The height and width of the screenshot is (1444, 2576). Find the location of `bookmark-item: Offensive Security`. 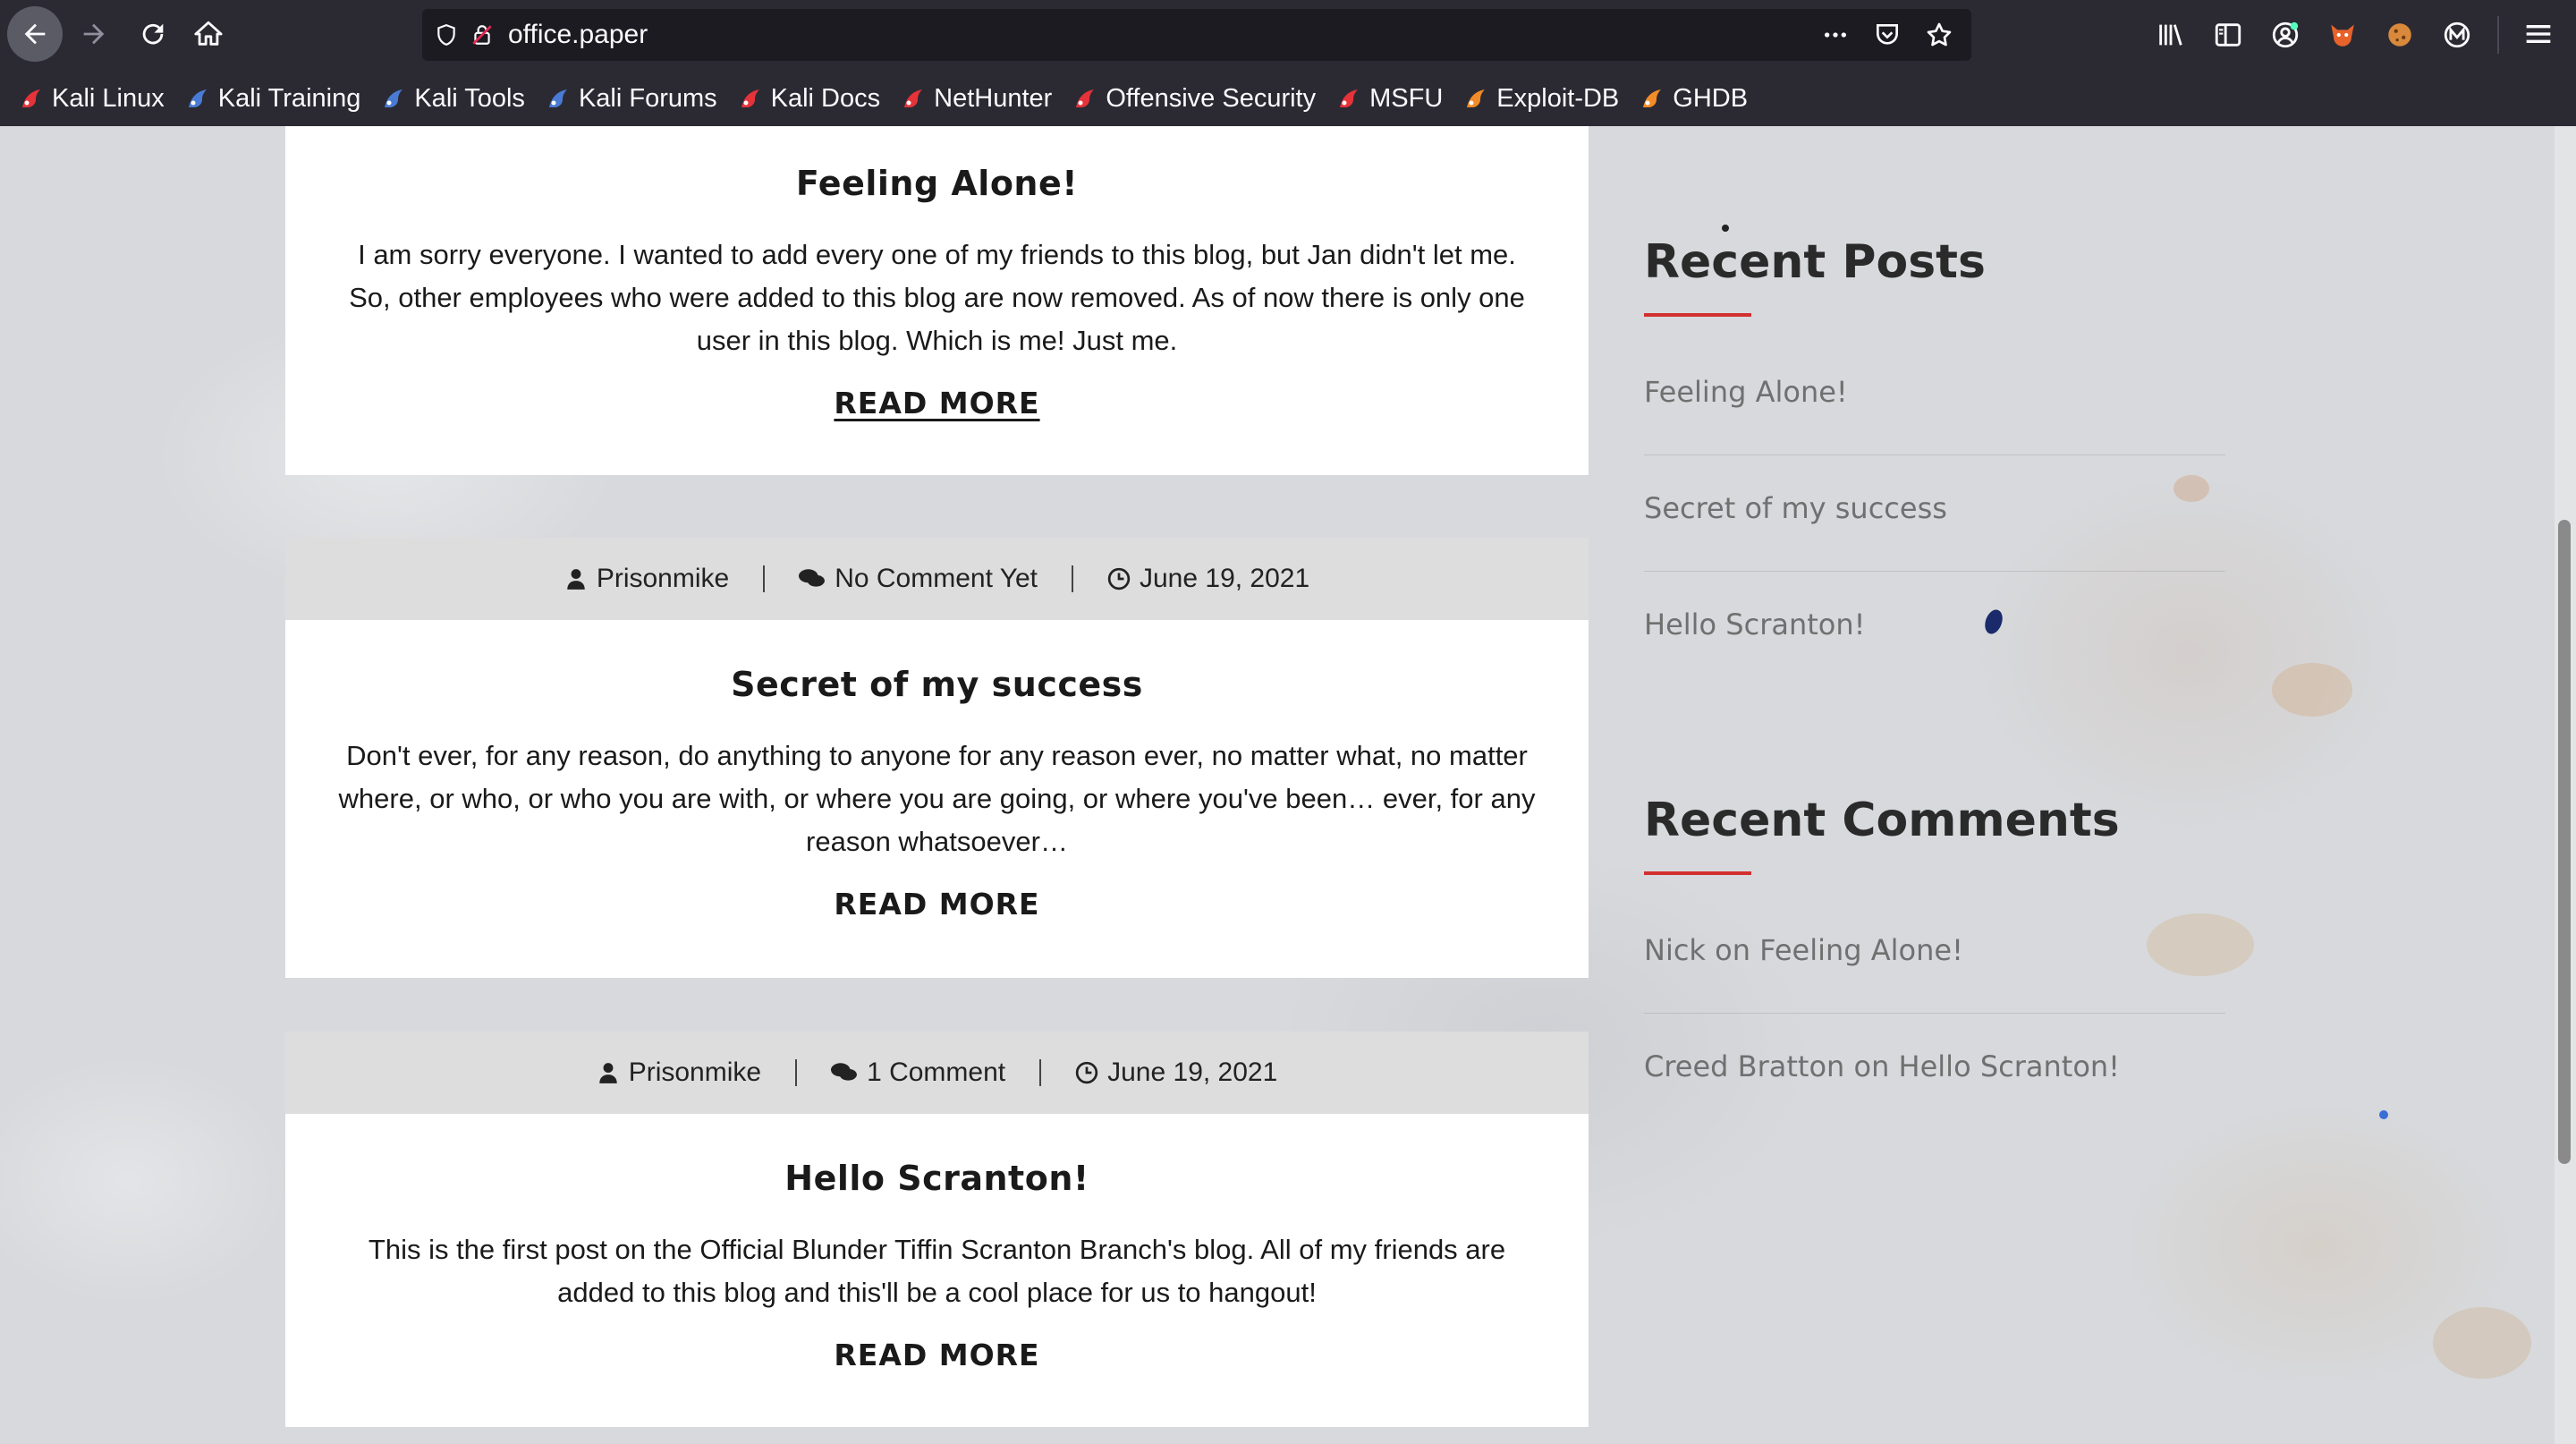

bookmark-item: Offensive Security is located at coordinates (1194, 99).